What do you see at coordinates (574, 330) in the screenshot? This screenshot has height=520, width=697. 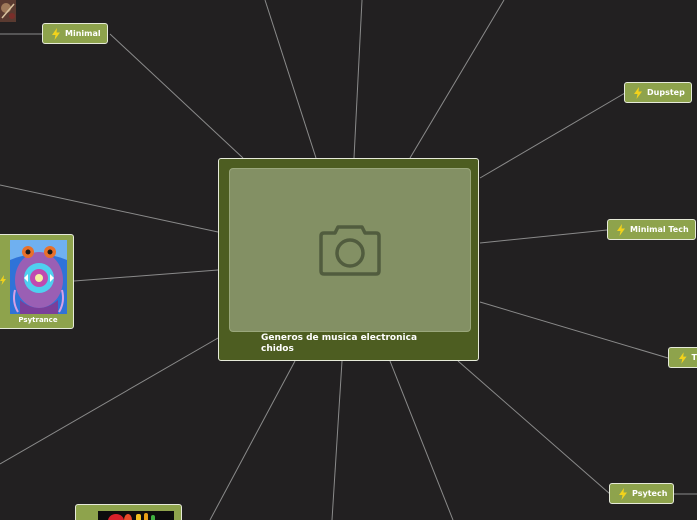 I see `link-techno` at bounding box center [574, 330].